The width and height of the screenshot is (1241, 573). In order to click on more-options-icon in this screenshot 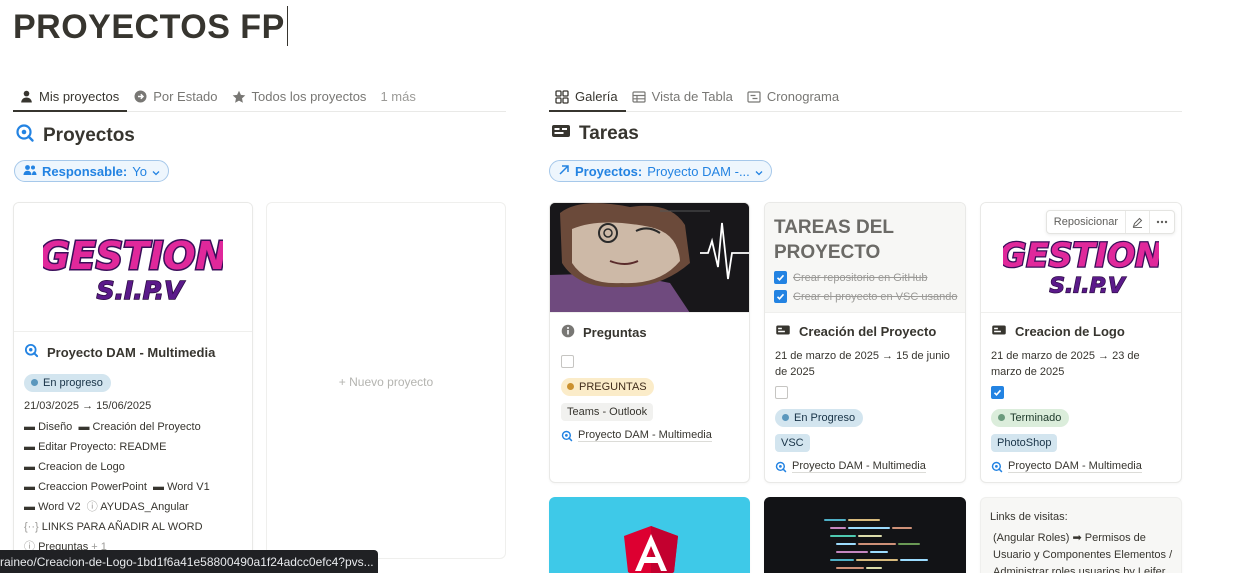, I will do `click(1162, 222)`.